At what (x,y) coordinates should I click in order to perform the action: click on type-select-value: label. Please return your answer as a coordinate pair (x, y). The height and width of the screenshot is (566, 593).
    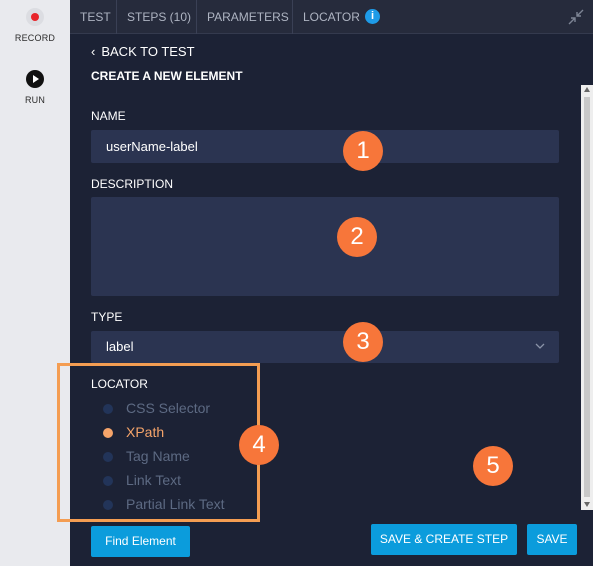
    Looking at the image, I should click on (120, 346).